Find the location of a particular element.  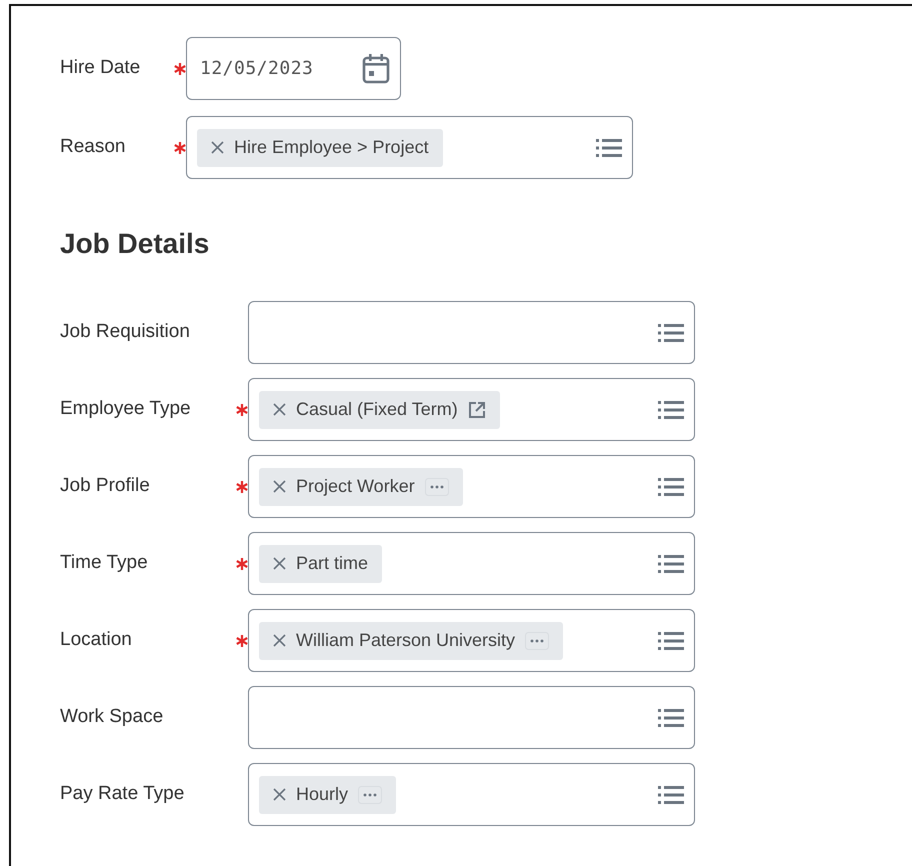

selected-chip: William Paterson University is located at coordinates (411, 641).